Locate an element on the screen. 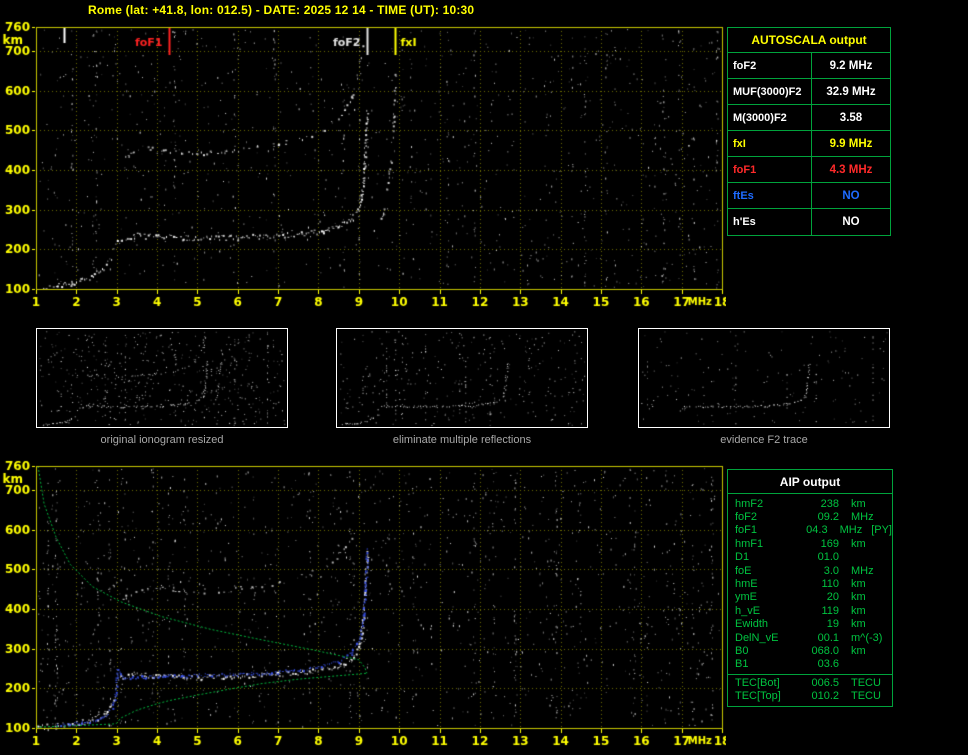 This screenshot has width=968, height=755. aip-row-value: 3.0 is located at coordinates (831, 570).